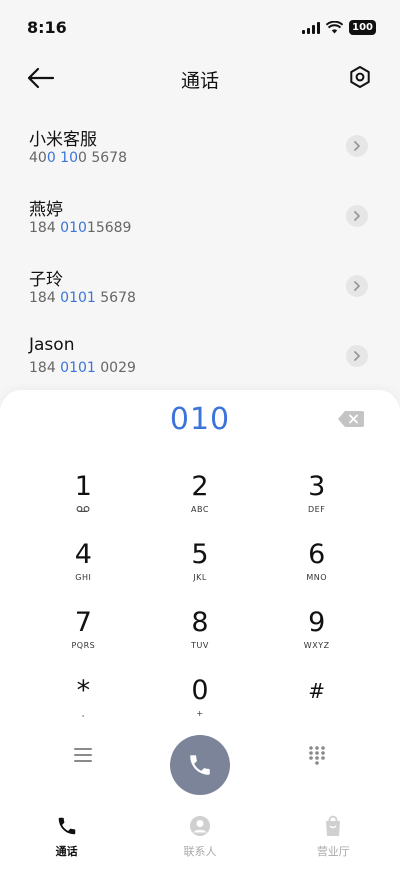 Image resolution: width=400 pixels, height=889 pixels. I want to click on dialer-actions, so click(200, 767).